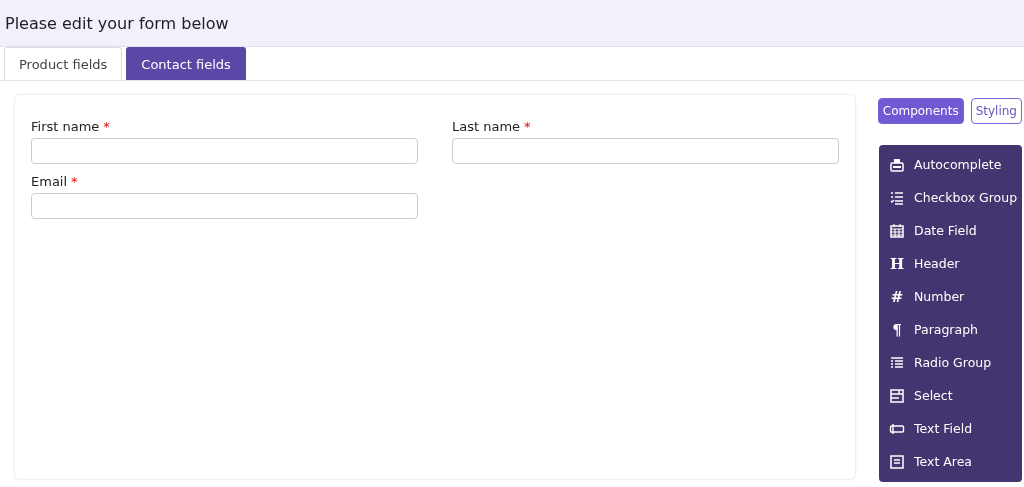 The width and height of the screenshot is (1024, 487). What do you see at coordinates (996, 111) in the screenshot?
I see `toggle-button: Styling` at bounding box center [996, 111].